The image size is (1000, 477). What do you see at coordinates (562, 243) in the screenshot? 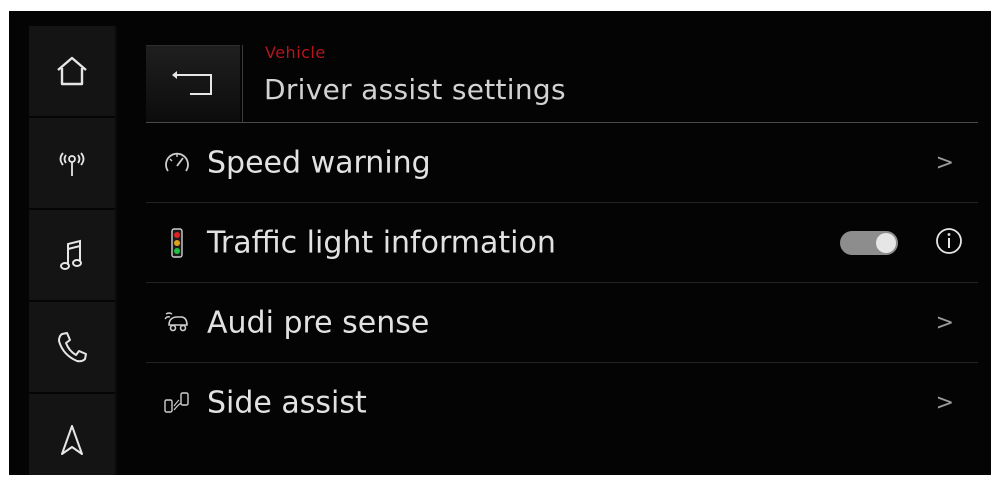
I see `setting-row-traffic-light-information: Traffic light information` at bounding box center [562, 243].